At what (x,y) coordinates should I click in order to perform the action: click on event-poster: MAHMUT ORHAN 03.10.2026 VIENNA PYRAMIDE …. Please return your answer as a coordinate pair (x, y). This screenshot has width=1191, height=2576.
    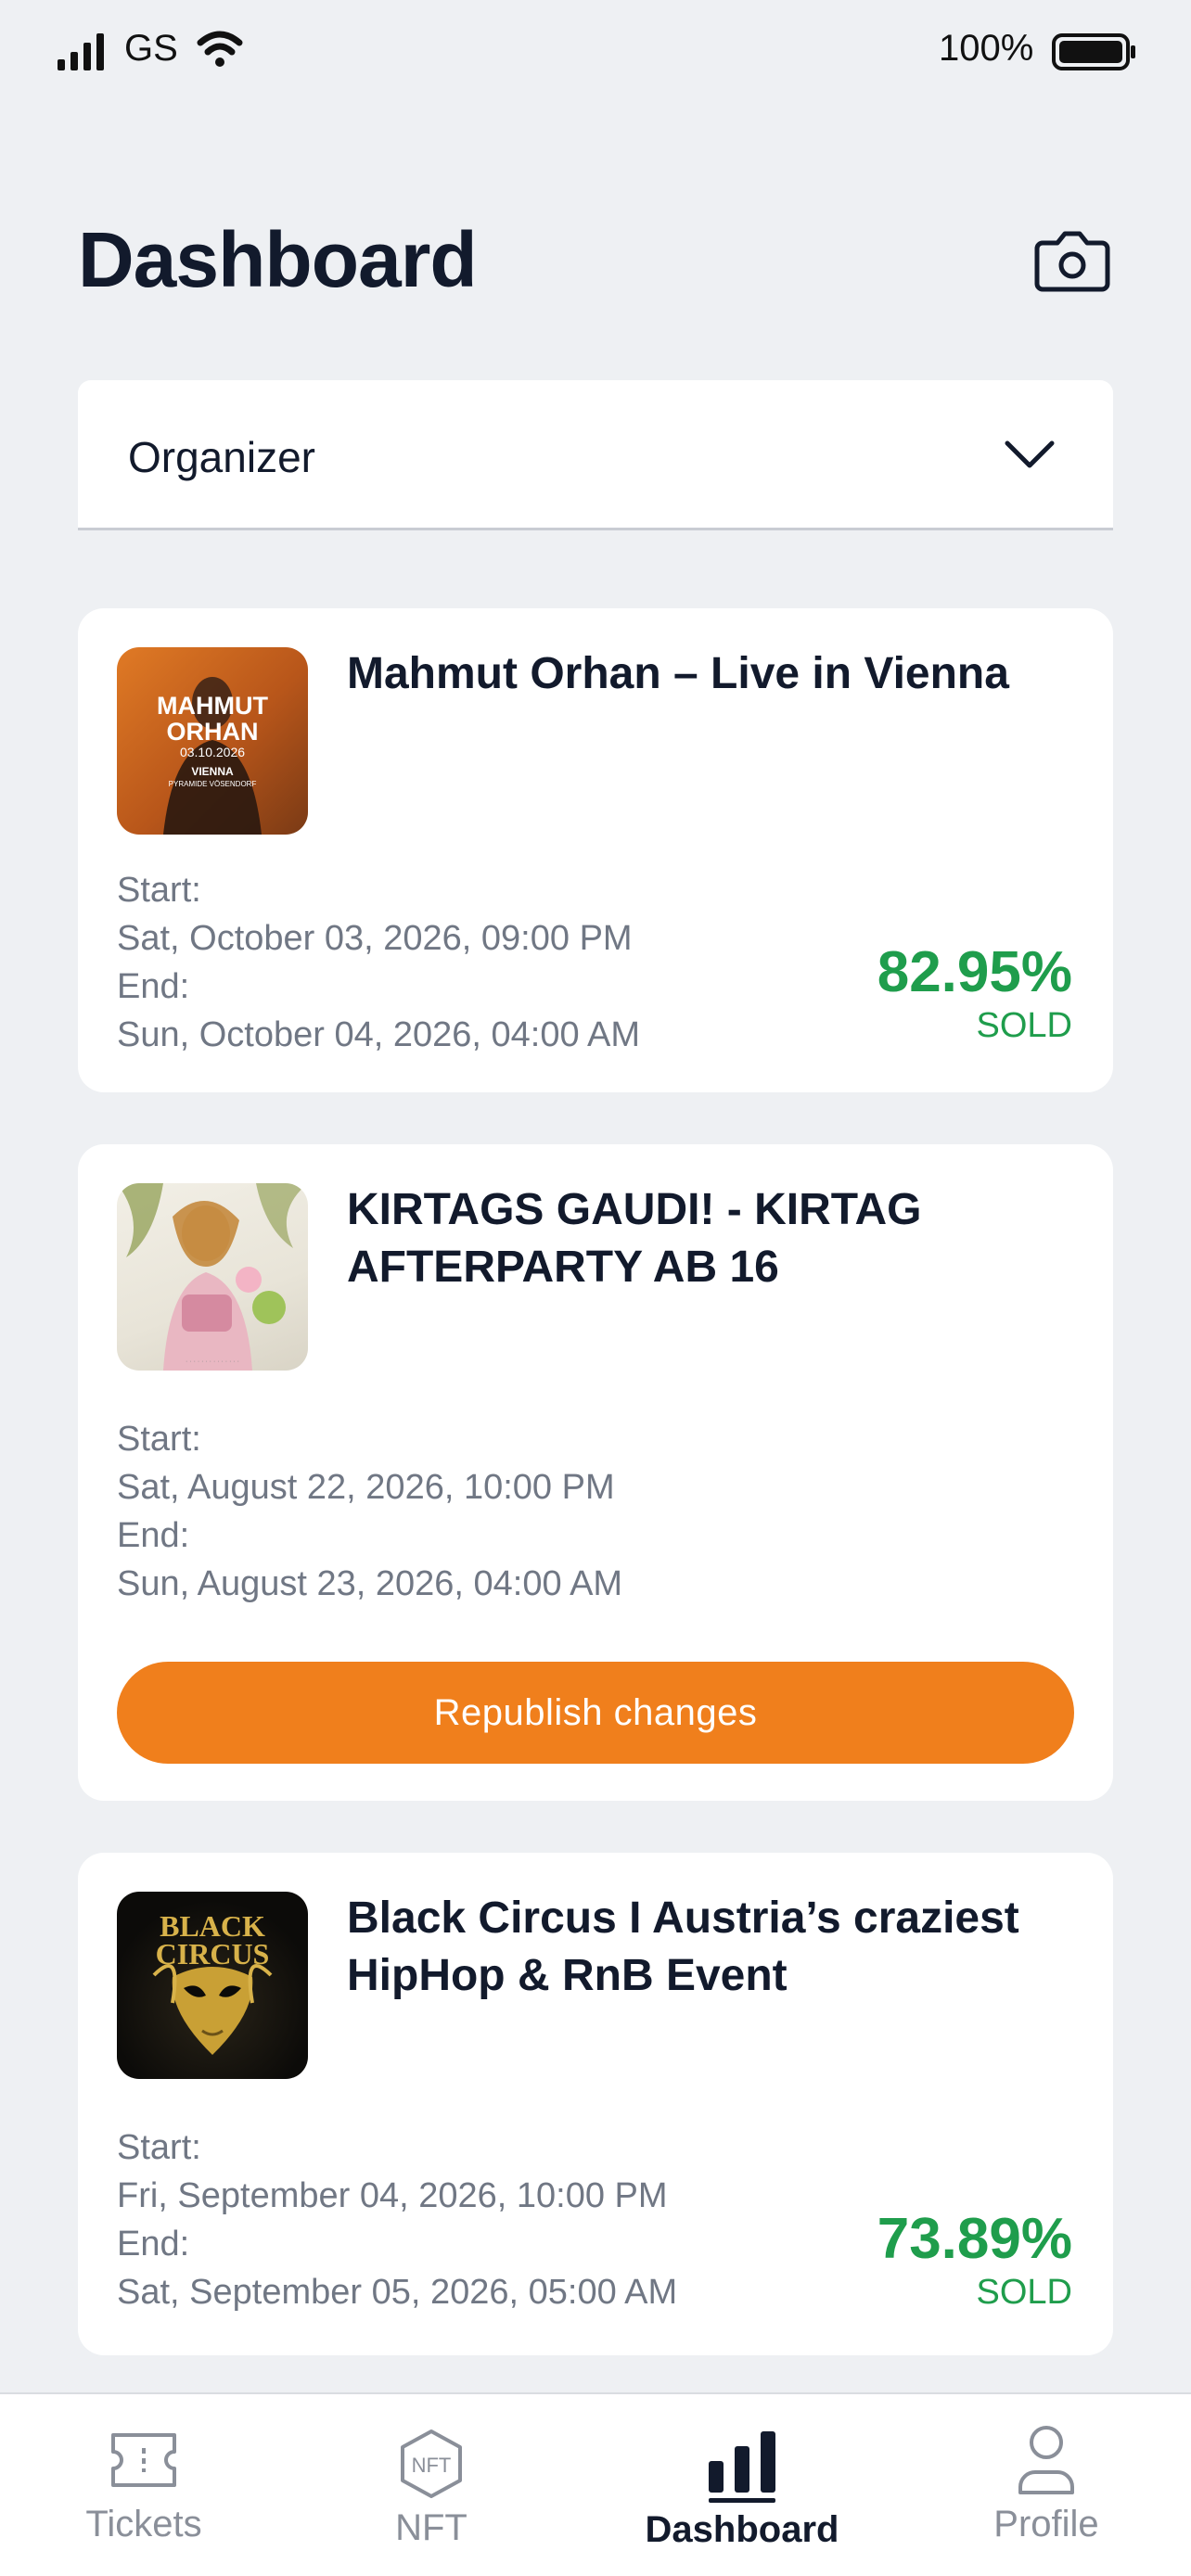
    Looking at the image, I should click on (212, 741).